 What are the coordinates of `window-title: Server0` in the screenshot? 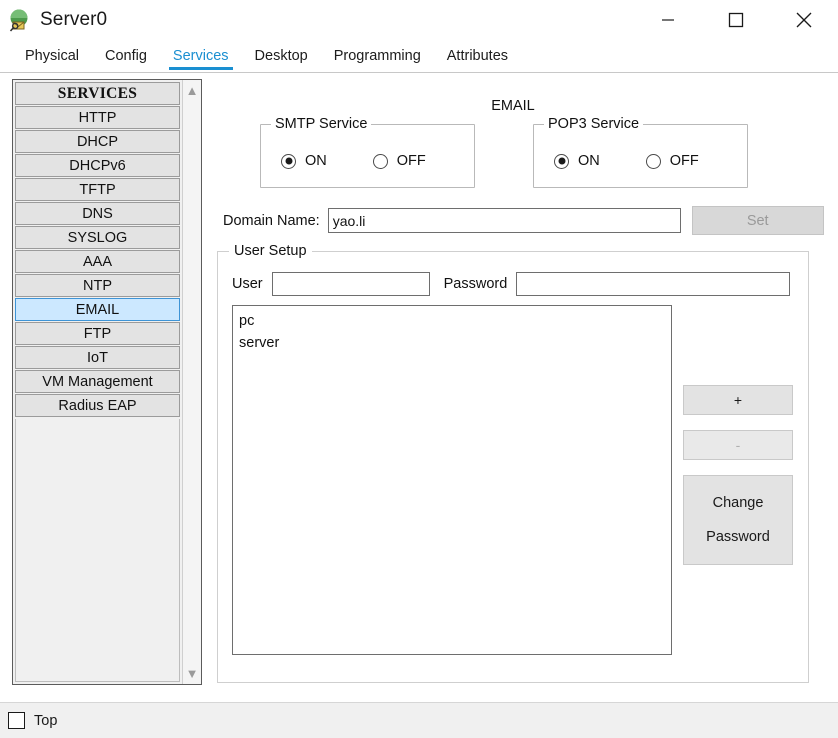 It's located at (74, 19).